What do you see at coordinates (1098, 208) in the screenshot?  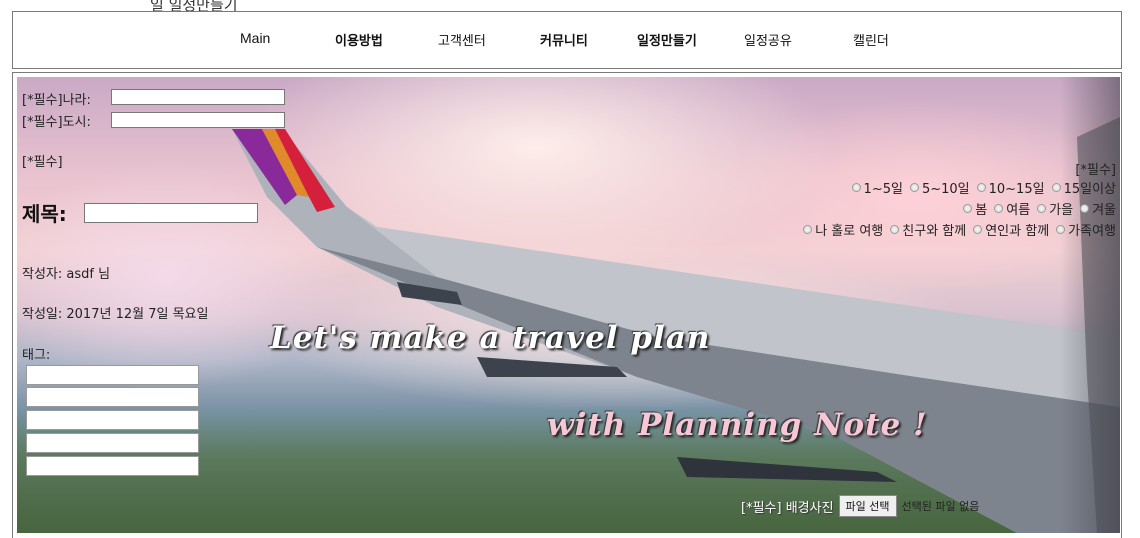 I see `season-option-winter: 겨울` at bounding box center [1098, 208].